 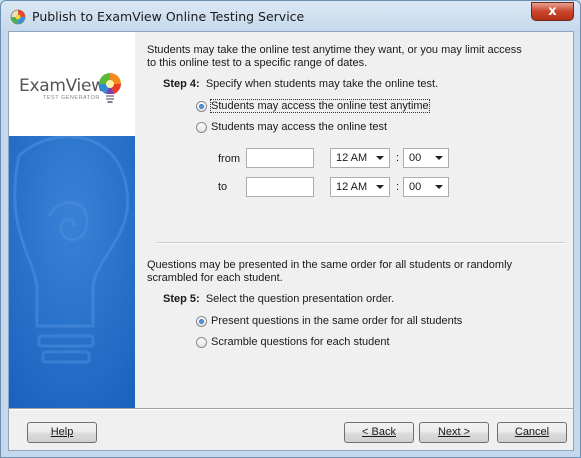 What do you see at coordinates (201, 321) in the screenshot?
I see `radio-order-same` at bounding box center [201, 321].